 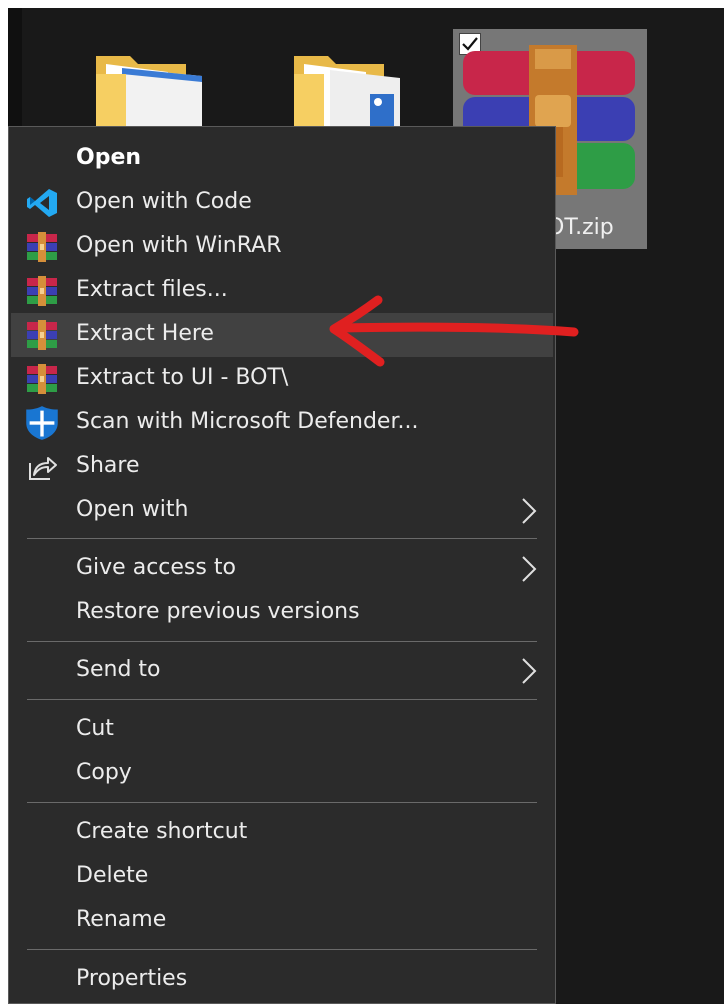 What do you see at coordinates (282, 774) in the screenshot?
I see `menu-item-copy: Copy` at bounding box center [282, 774].